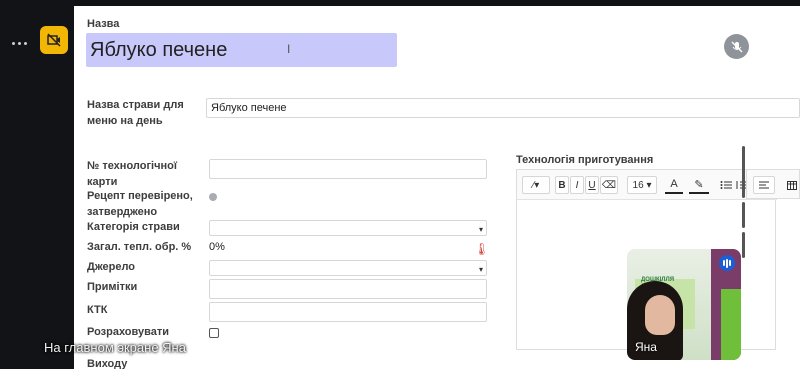 This screenshot has height=369, width=800. Describe the element at coordinates (133, 227) in the screenshot. I see `category-label: Категорія страви` at that location.